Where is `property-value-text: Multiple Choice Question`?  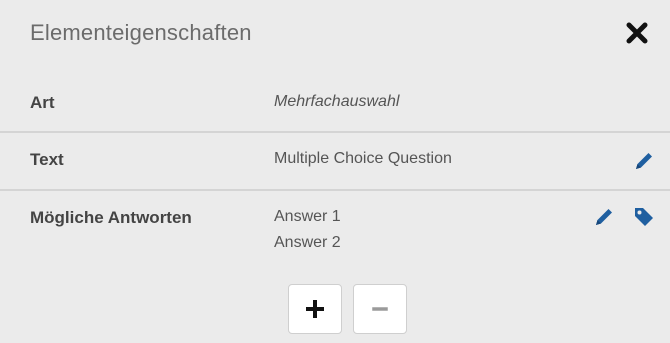 property-value-text: Multiple Choice Question is located at coordinates (363, 158).